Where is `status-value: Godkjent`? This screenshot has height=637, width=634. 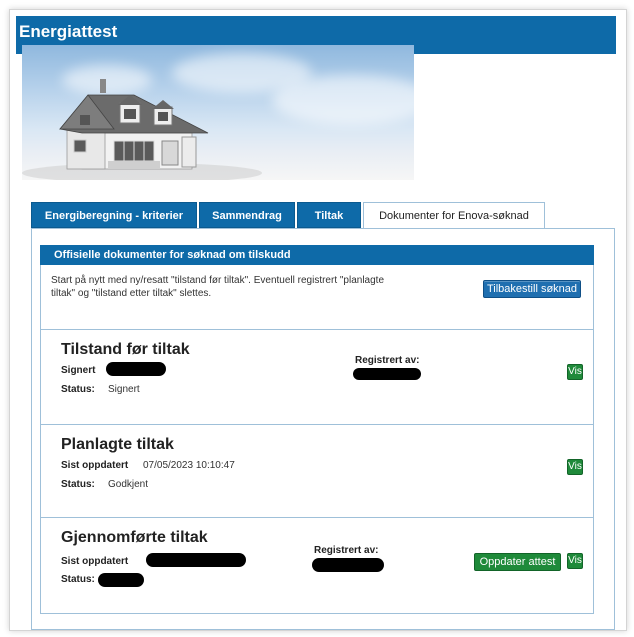 status-value: Godkjent is located at coordinates (128, 484).